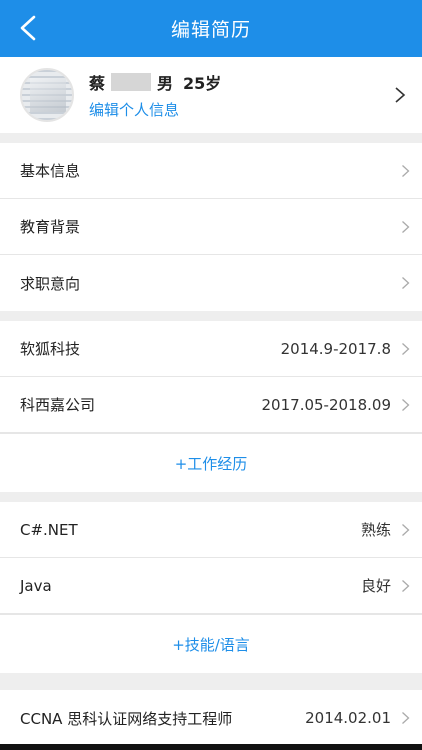  I want to click on row-work-2: 科西嘉公司 2017.05-2018.09, so click(211, 405).